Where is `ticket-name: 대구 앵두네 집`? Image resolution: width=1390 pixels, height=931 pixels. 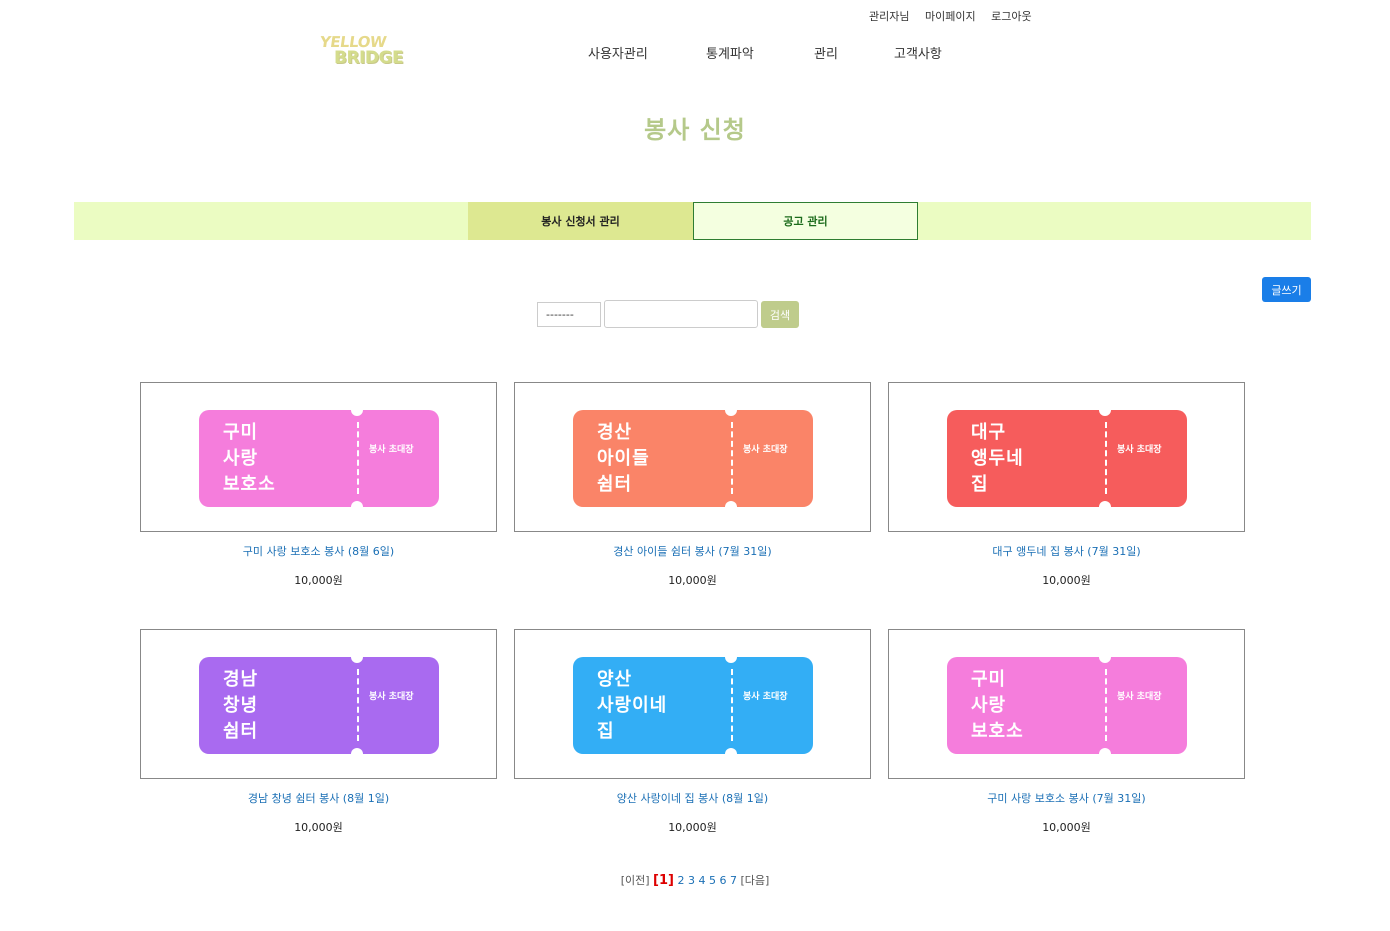 ticket-name: 대구 앵두네 집 is located at coordinates (997, 458).